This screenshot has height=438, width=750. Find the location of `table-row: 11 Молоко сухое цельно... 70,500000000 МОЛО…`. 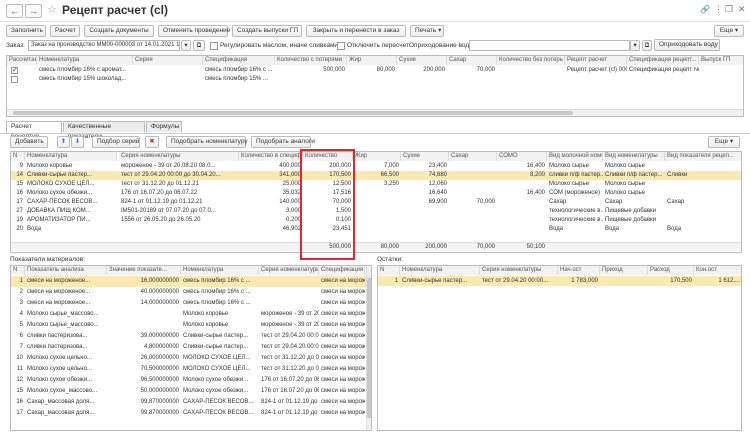

table-row: 11 Молоко сухое цельно... 70,500000000 МОЛО… is located at coordinates (191, 369).